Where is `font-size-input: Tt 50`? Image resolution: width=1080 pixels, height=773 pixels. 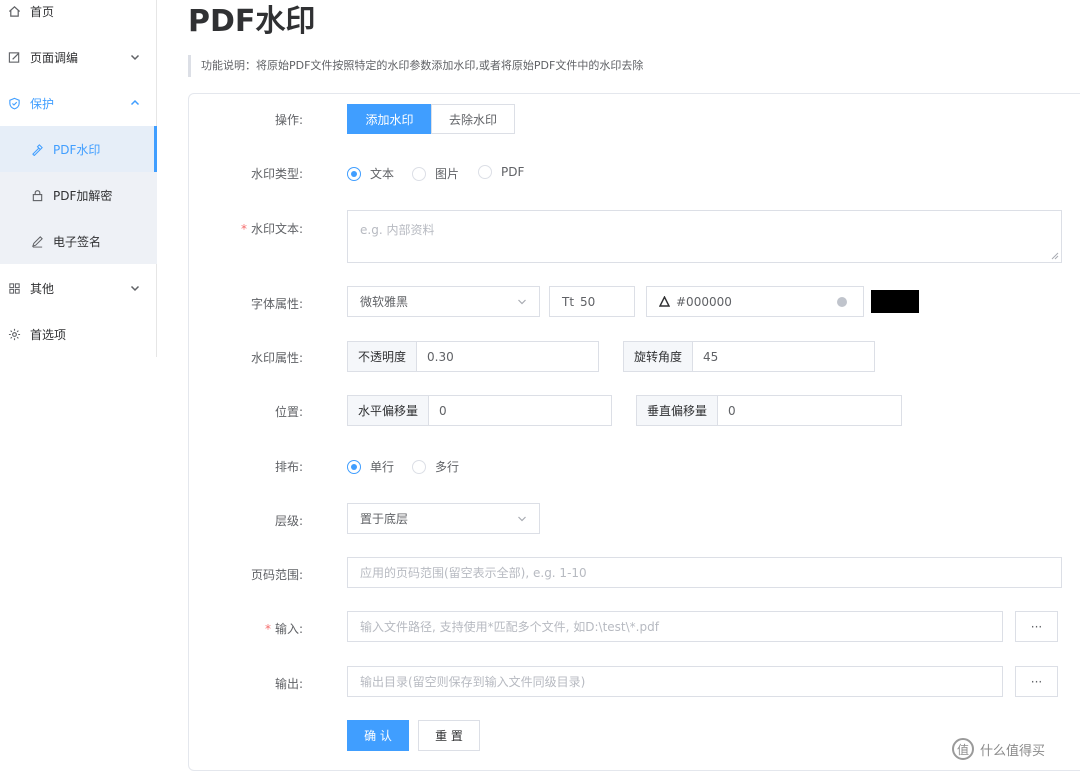 font-size-input: Tt 50 is located at coordinates (592, 301).